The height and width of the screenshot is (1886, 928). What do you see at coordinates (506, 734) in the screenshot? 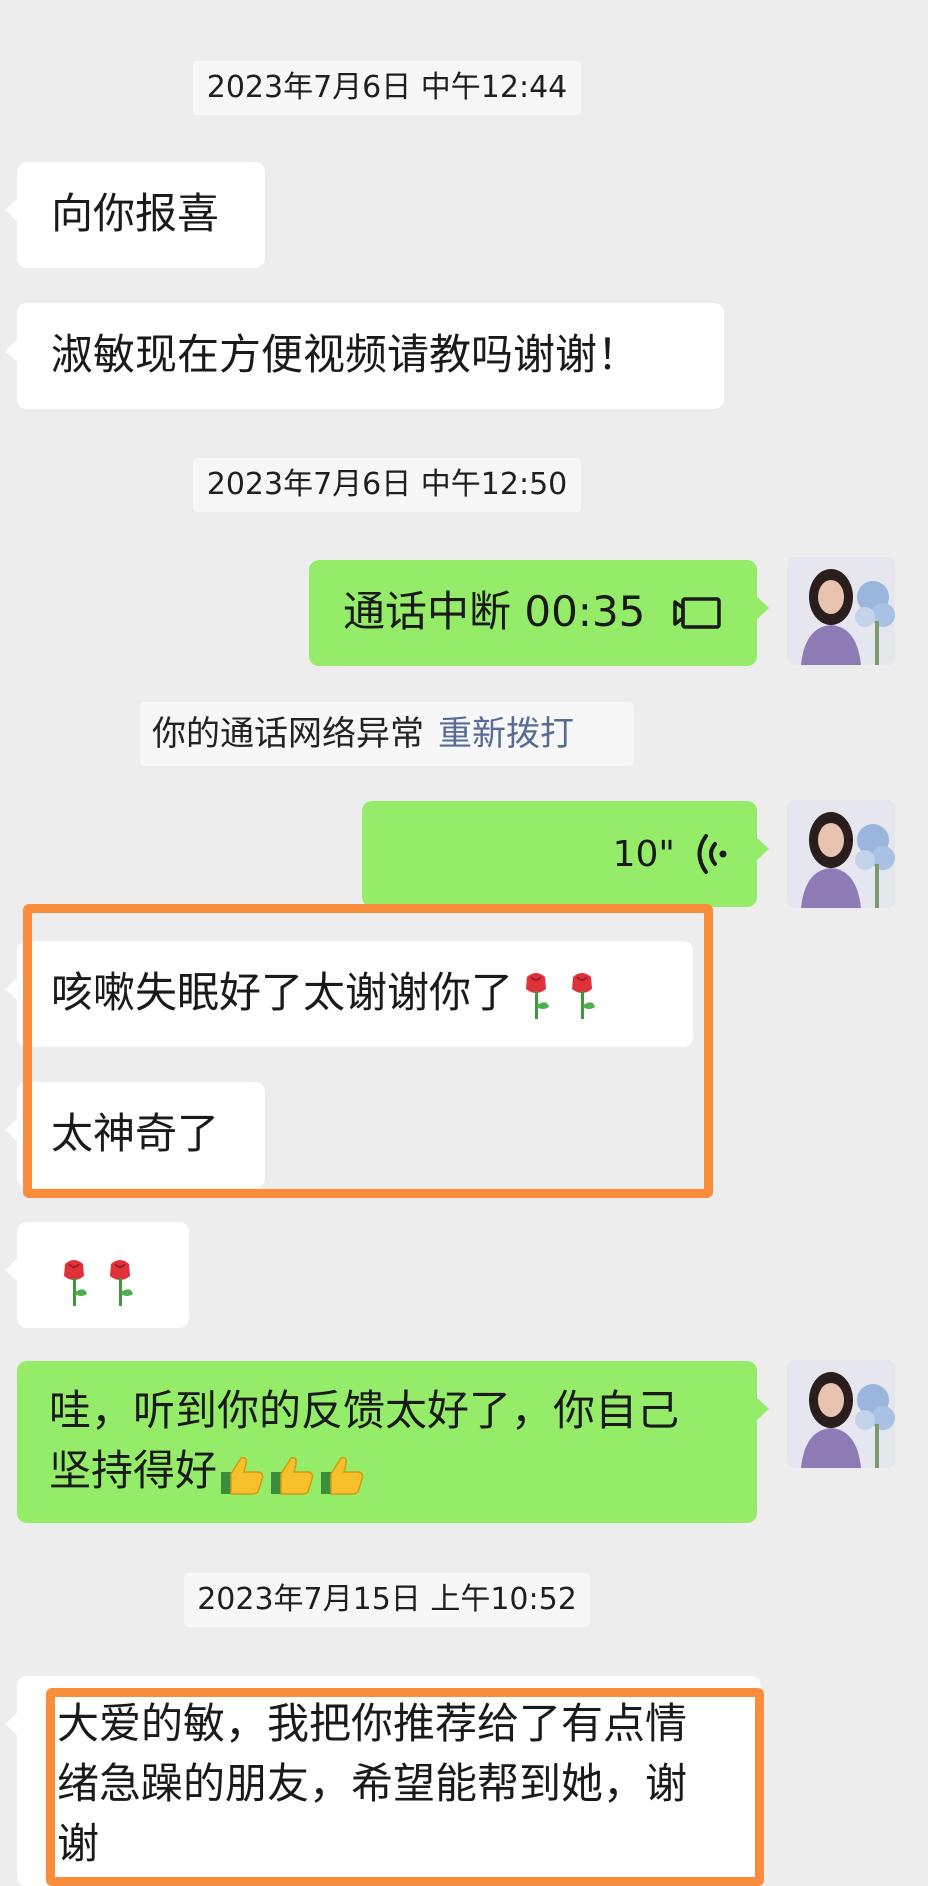
I see `redial-link: 重新拨打` at bounding box center [506, 734].